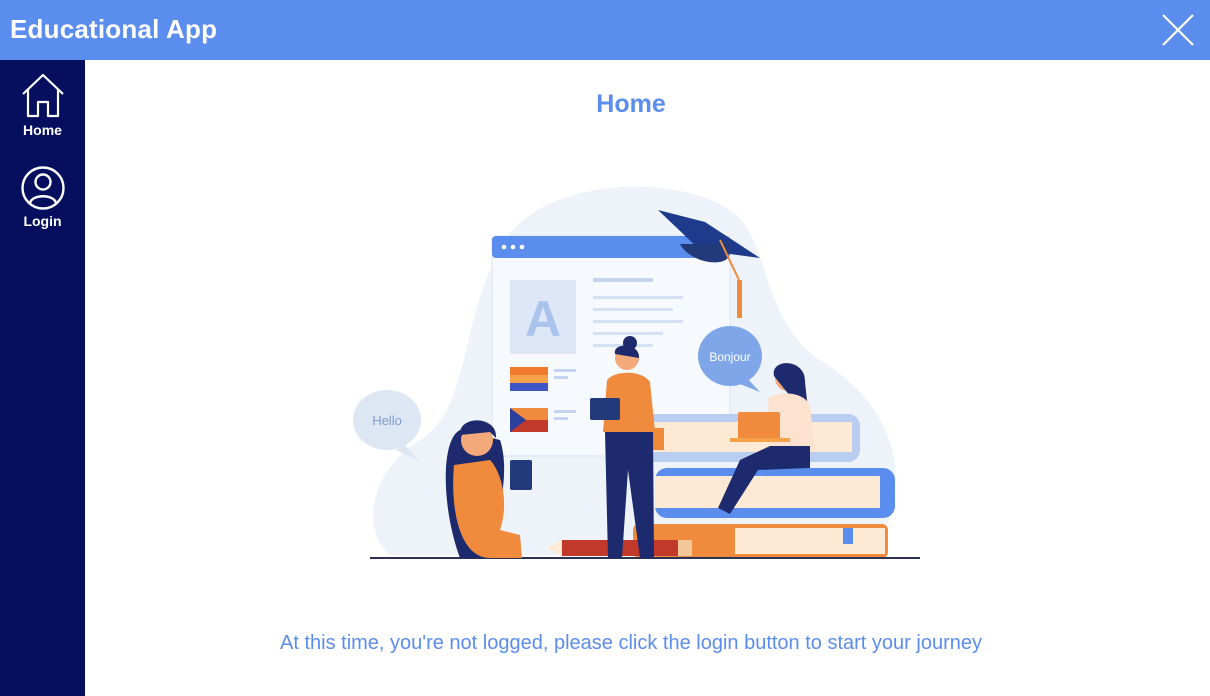 Image resolution: width=1210 pixels, height=696 pixels. Describe the element at coordinates (42, 130) in the screenshot. I see `sidebar-item-label: Home` at that location.